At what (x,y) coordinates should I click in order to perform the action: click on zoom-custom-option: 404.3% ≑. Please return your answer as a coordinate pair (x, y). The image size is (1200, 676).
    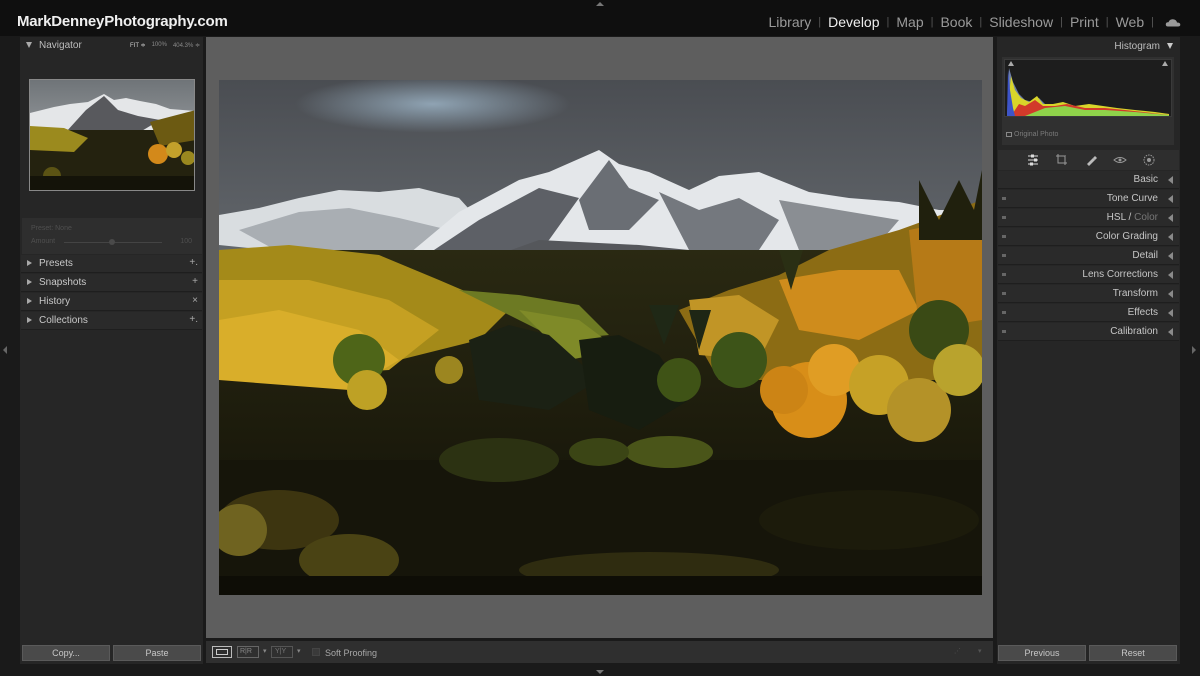
    Looking at the image, I should click on (186, 45).